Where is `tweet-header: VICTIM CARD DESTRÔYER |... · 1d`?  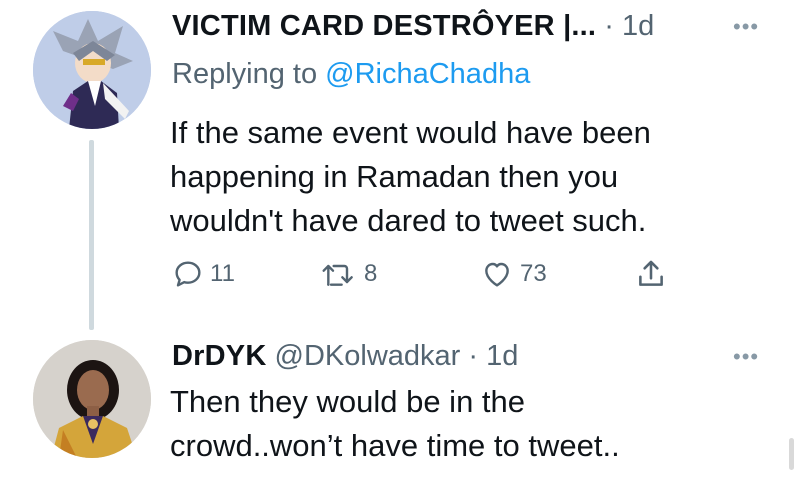 tweet-header: VICTIM CARD DESTRÔYER |... · 1d is located at coordinates (413, 26).